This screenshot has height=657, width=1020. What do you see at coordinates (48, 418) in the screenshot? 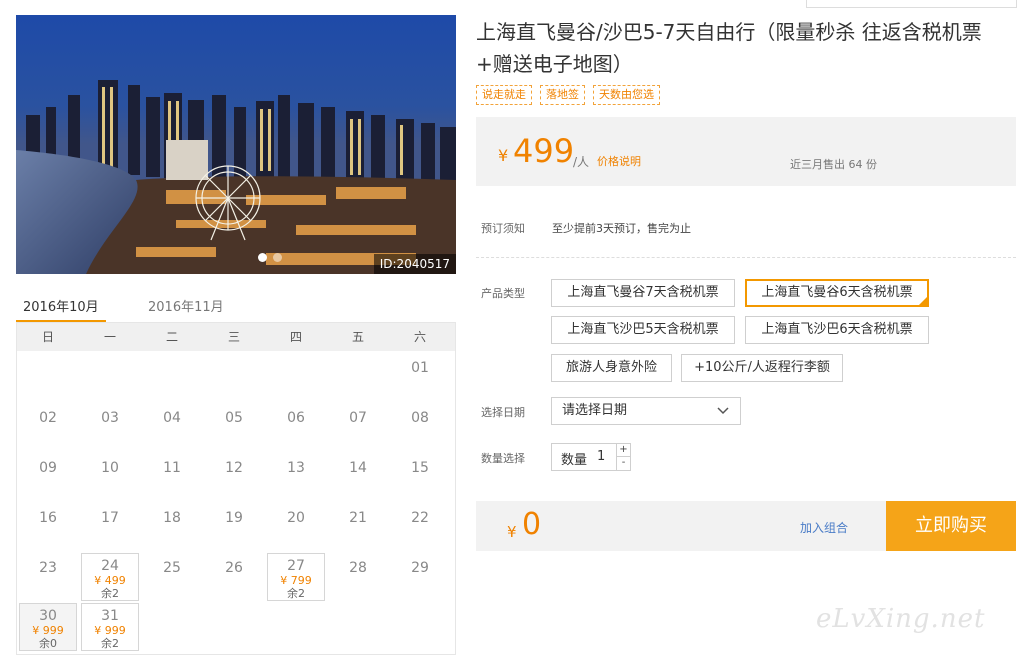
I see `calendar-day-number: 02` at bounding box center [48, 418].